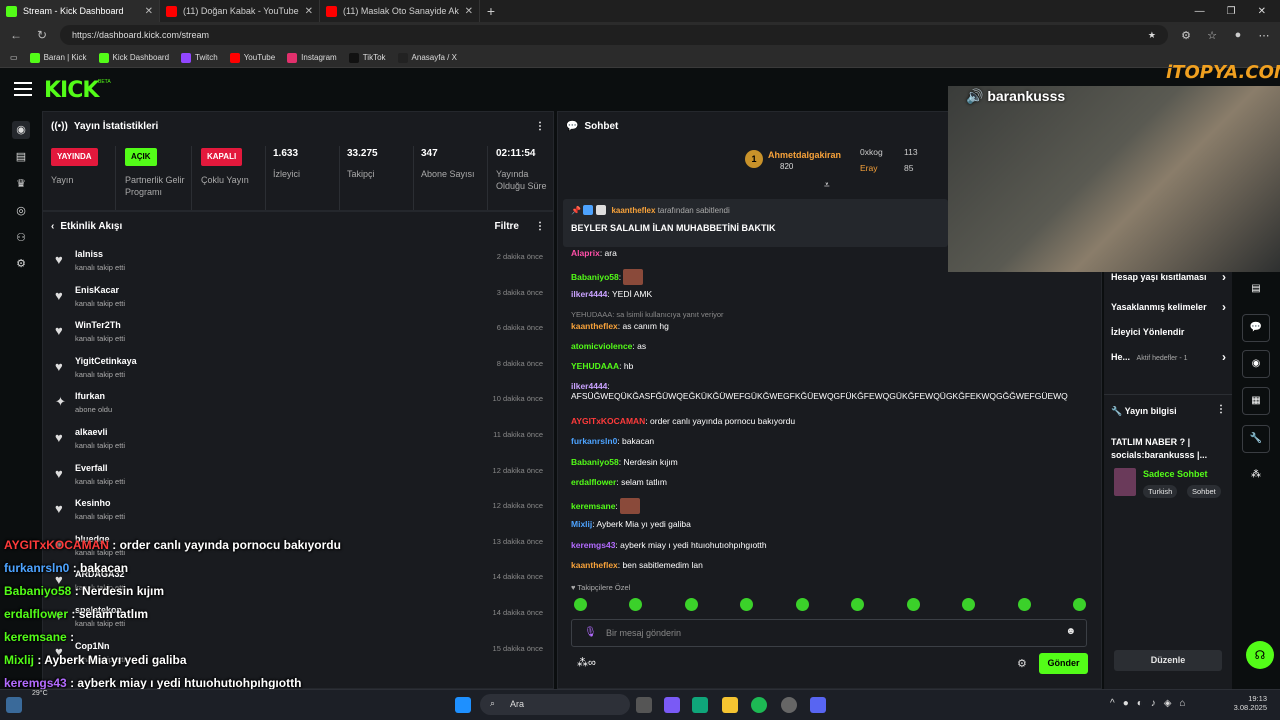  What do you see at coordinates (312, 57) in the screenshot?
I see `bookmark-item: Instagram` at bounding box center [312, 57].